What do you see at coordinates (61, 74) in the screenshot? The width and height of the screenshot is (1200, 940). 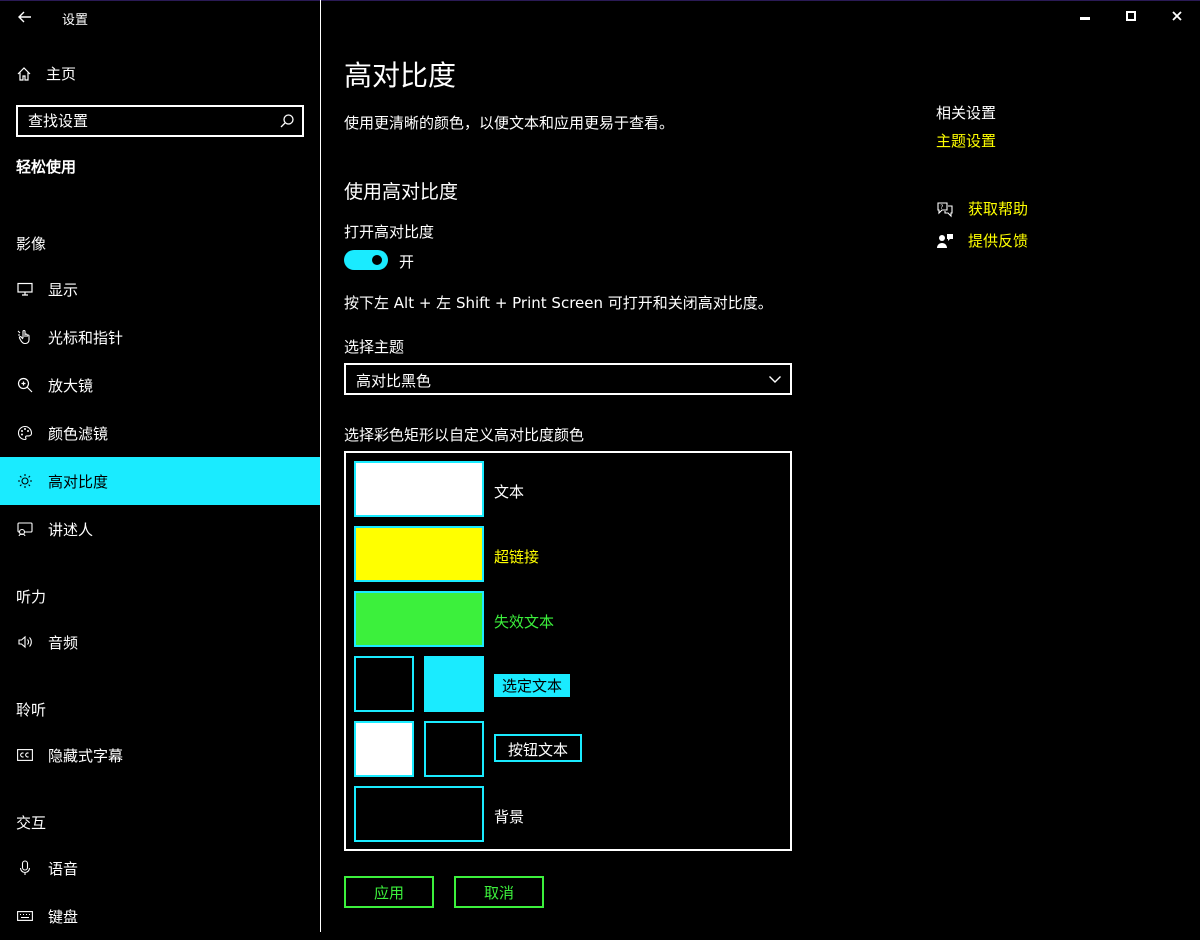 I see `home-label: 主页` at bounding box center [61, 74].